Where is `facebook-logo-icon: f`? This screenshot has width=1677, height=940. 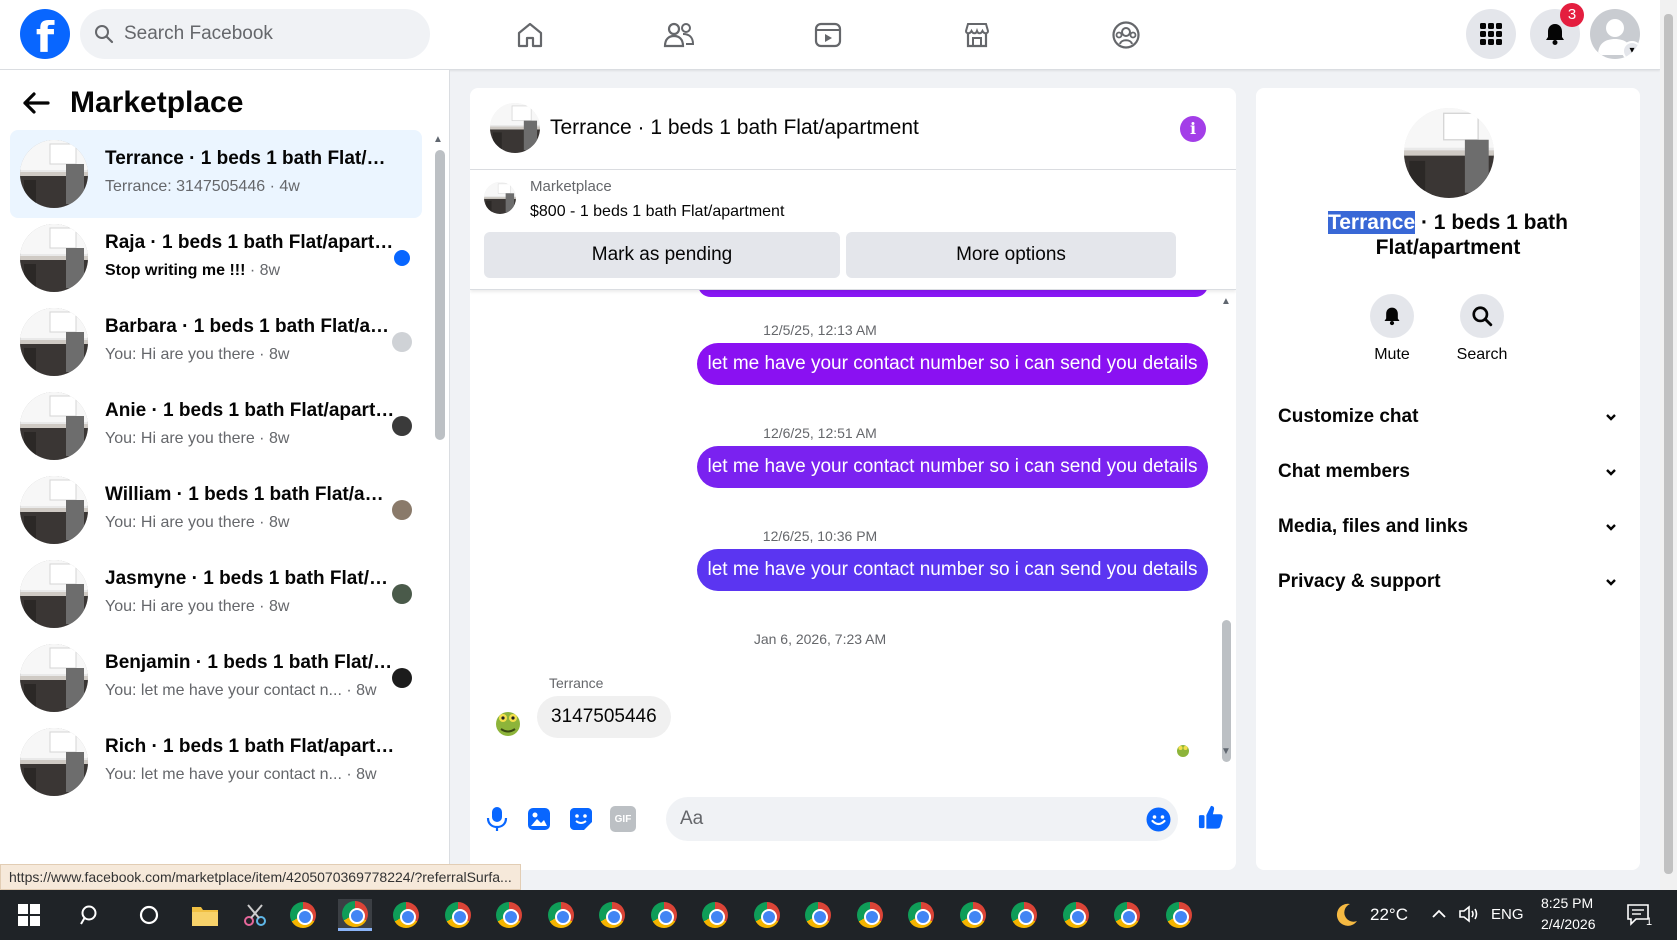 facebook-logo-icon: f is located at coordinates (45, 34).